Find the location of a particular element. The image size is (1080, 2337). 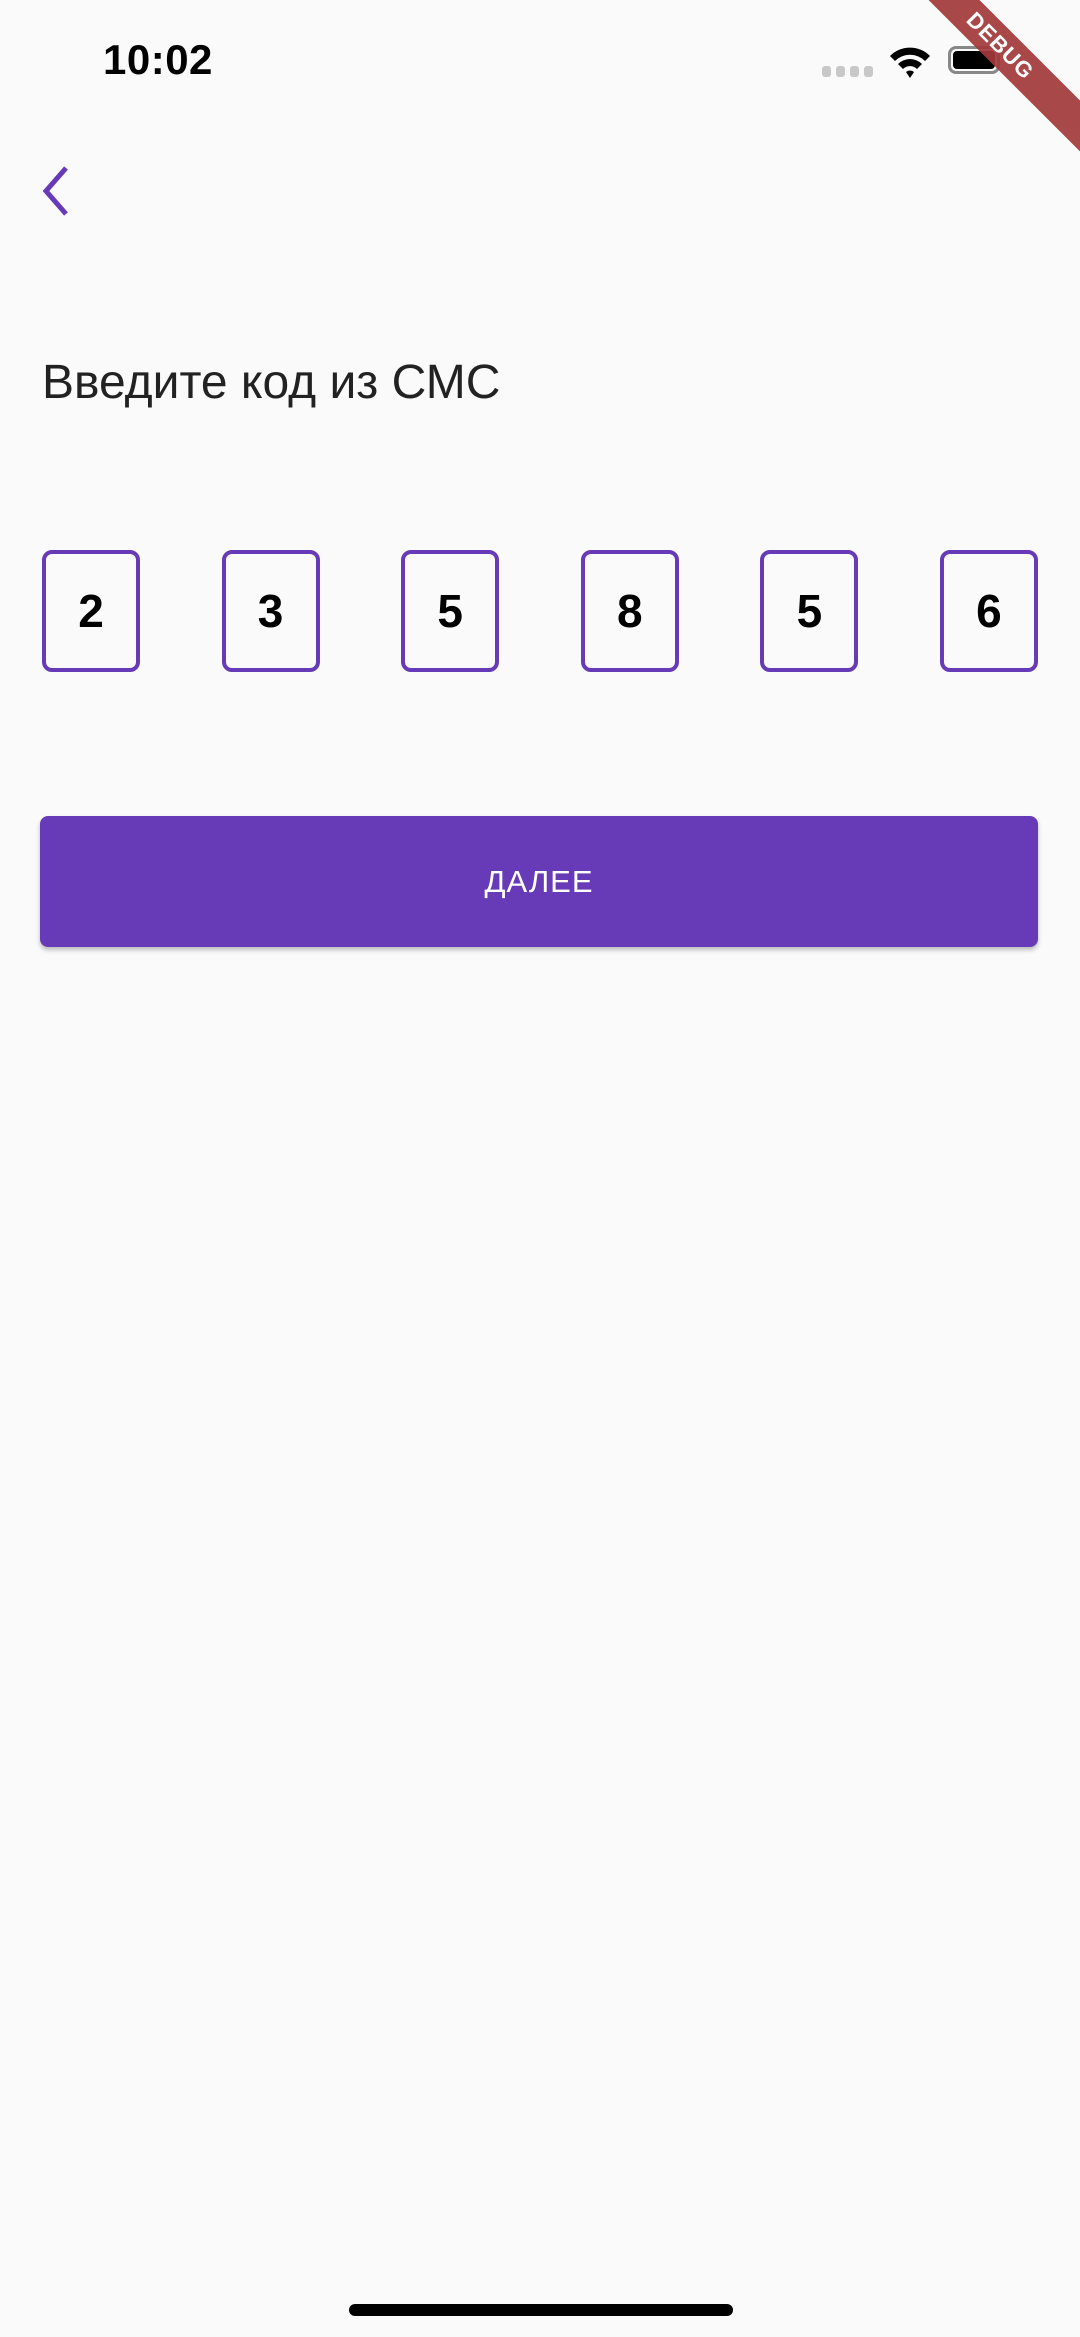

code-digit-field: 3 is located at coordinates (270, 611).